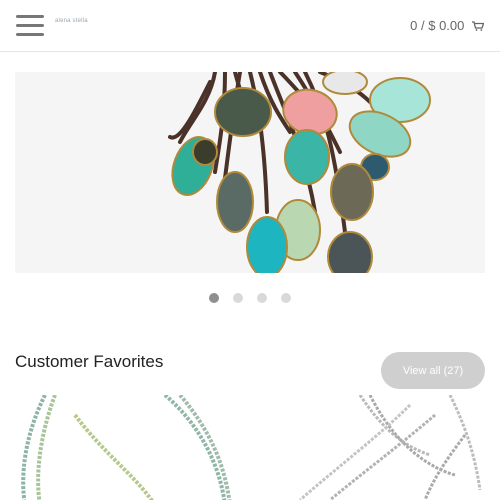  I want to click on site-logo: alena stella, so click(71, 21).